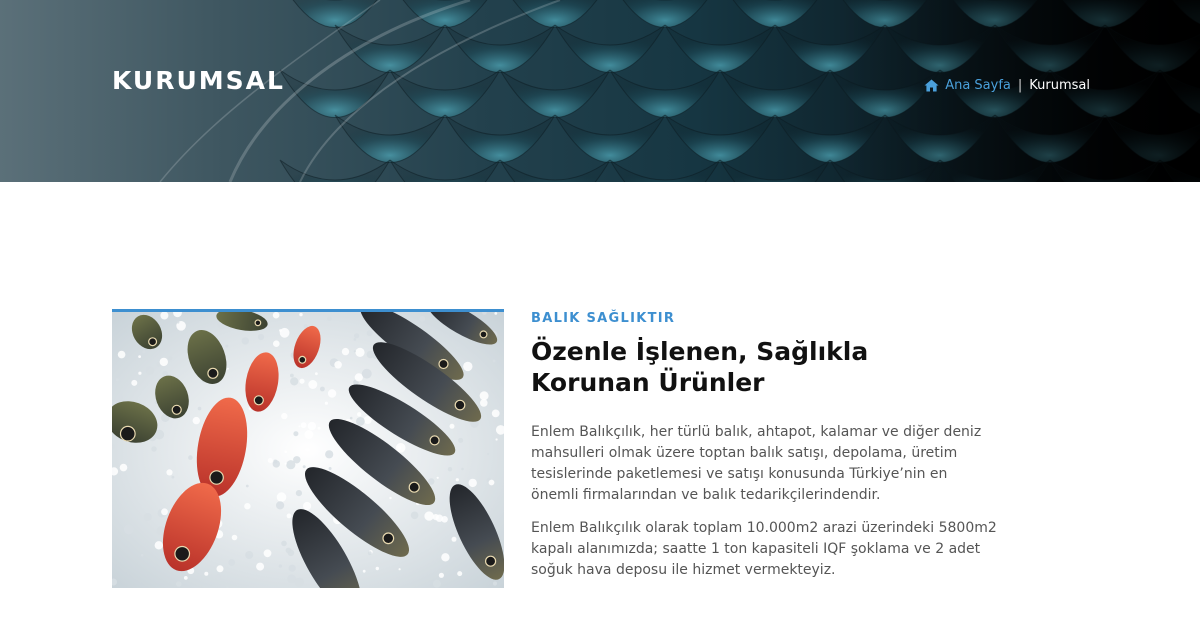 This screenshot has height=640, width=1200. What do you see at coordinates (603, 318) in the screenshot?
I see `section-eyebrow: BALIK SAĞLIKTIR` at bounding box center [603, 318].